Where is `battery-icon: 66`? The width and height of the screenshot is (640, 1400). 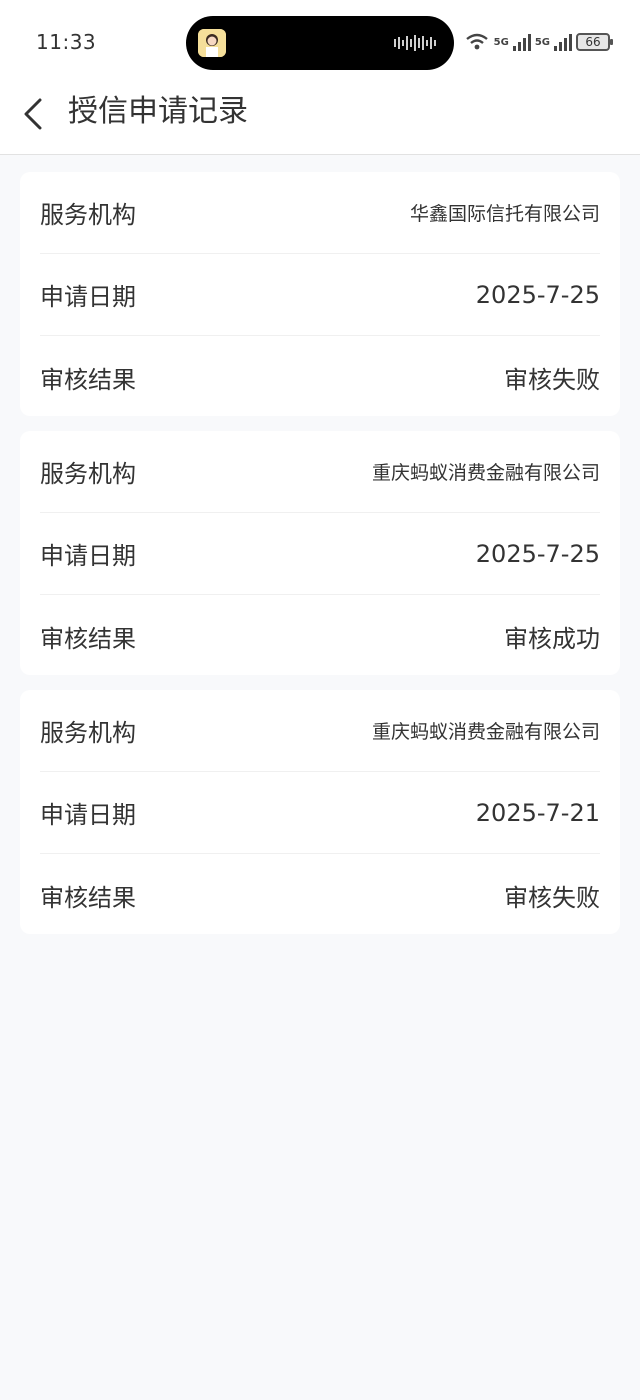
battery-icon: 66 is located at coordinates (594, 42).